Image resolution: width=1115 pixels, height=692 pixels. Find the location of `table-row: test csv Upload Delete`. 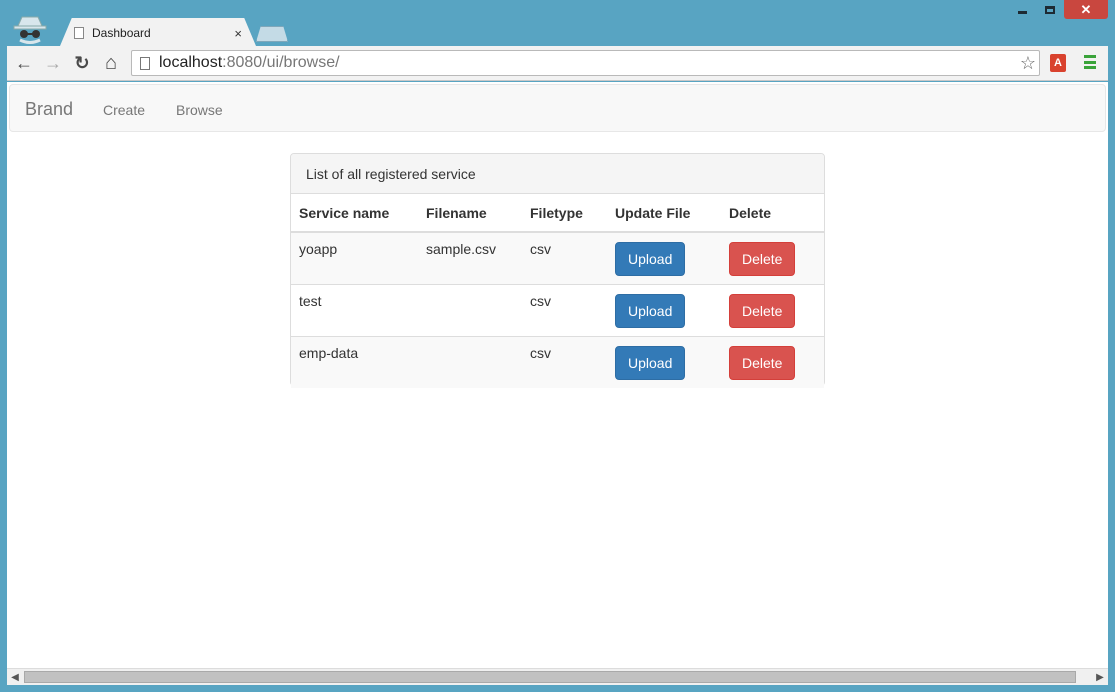

table-row: test csv Upload Delete is located at coordinates (557, 310).